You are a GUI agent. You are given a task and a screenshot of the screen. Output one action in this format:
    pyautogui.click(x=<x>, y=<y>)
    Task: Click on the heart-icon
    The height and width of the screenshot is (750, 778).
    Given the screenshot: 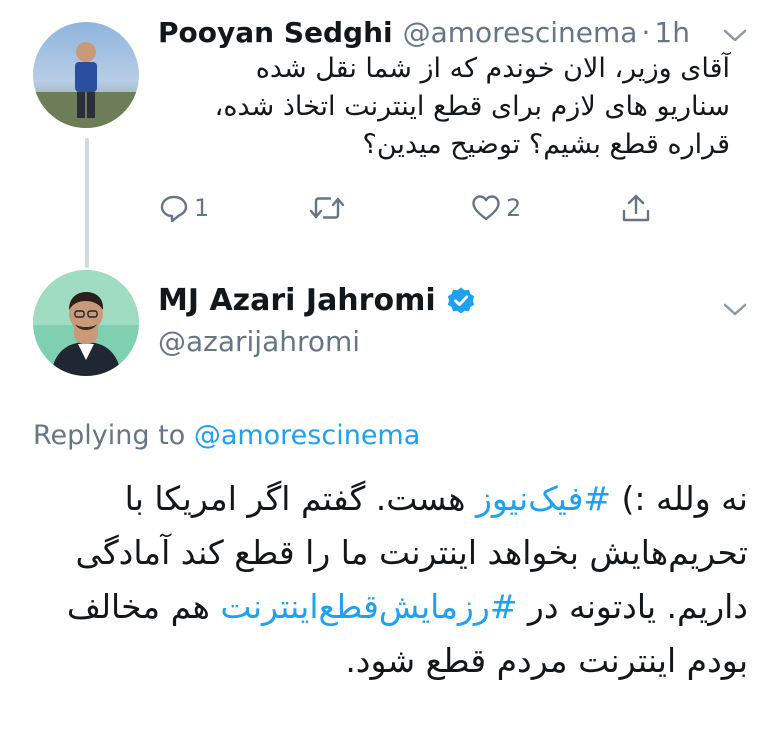 What is the action you would take?
    pyautogui.click(x=486, y=208)
    